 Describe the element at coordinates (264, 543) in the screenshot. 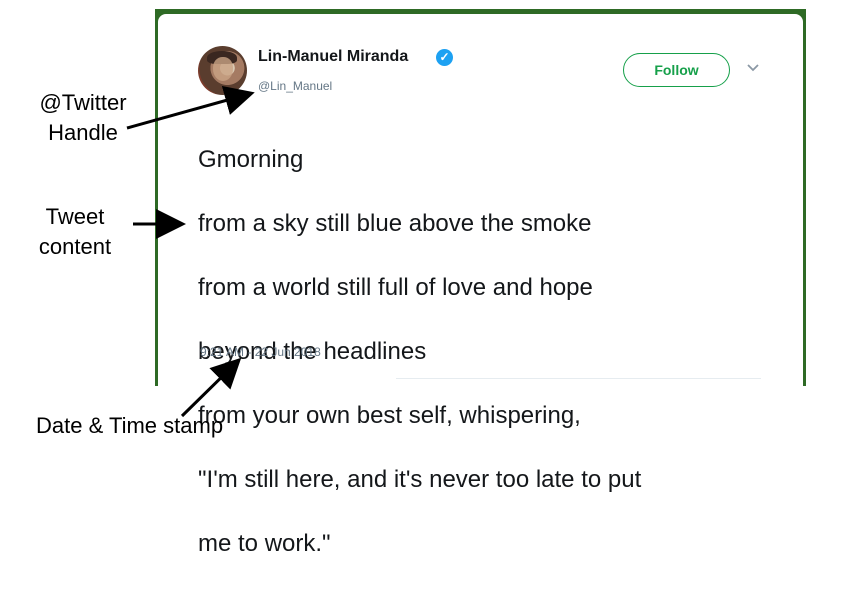

I see `tweet-line: me to work."` at that location.